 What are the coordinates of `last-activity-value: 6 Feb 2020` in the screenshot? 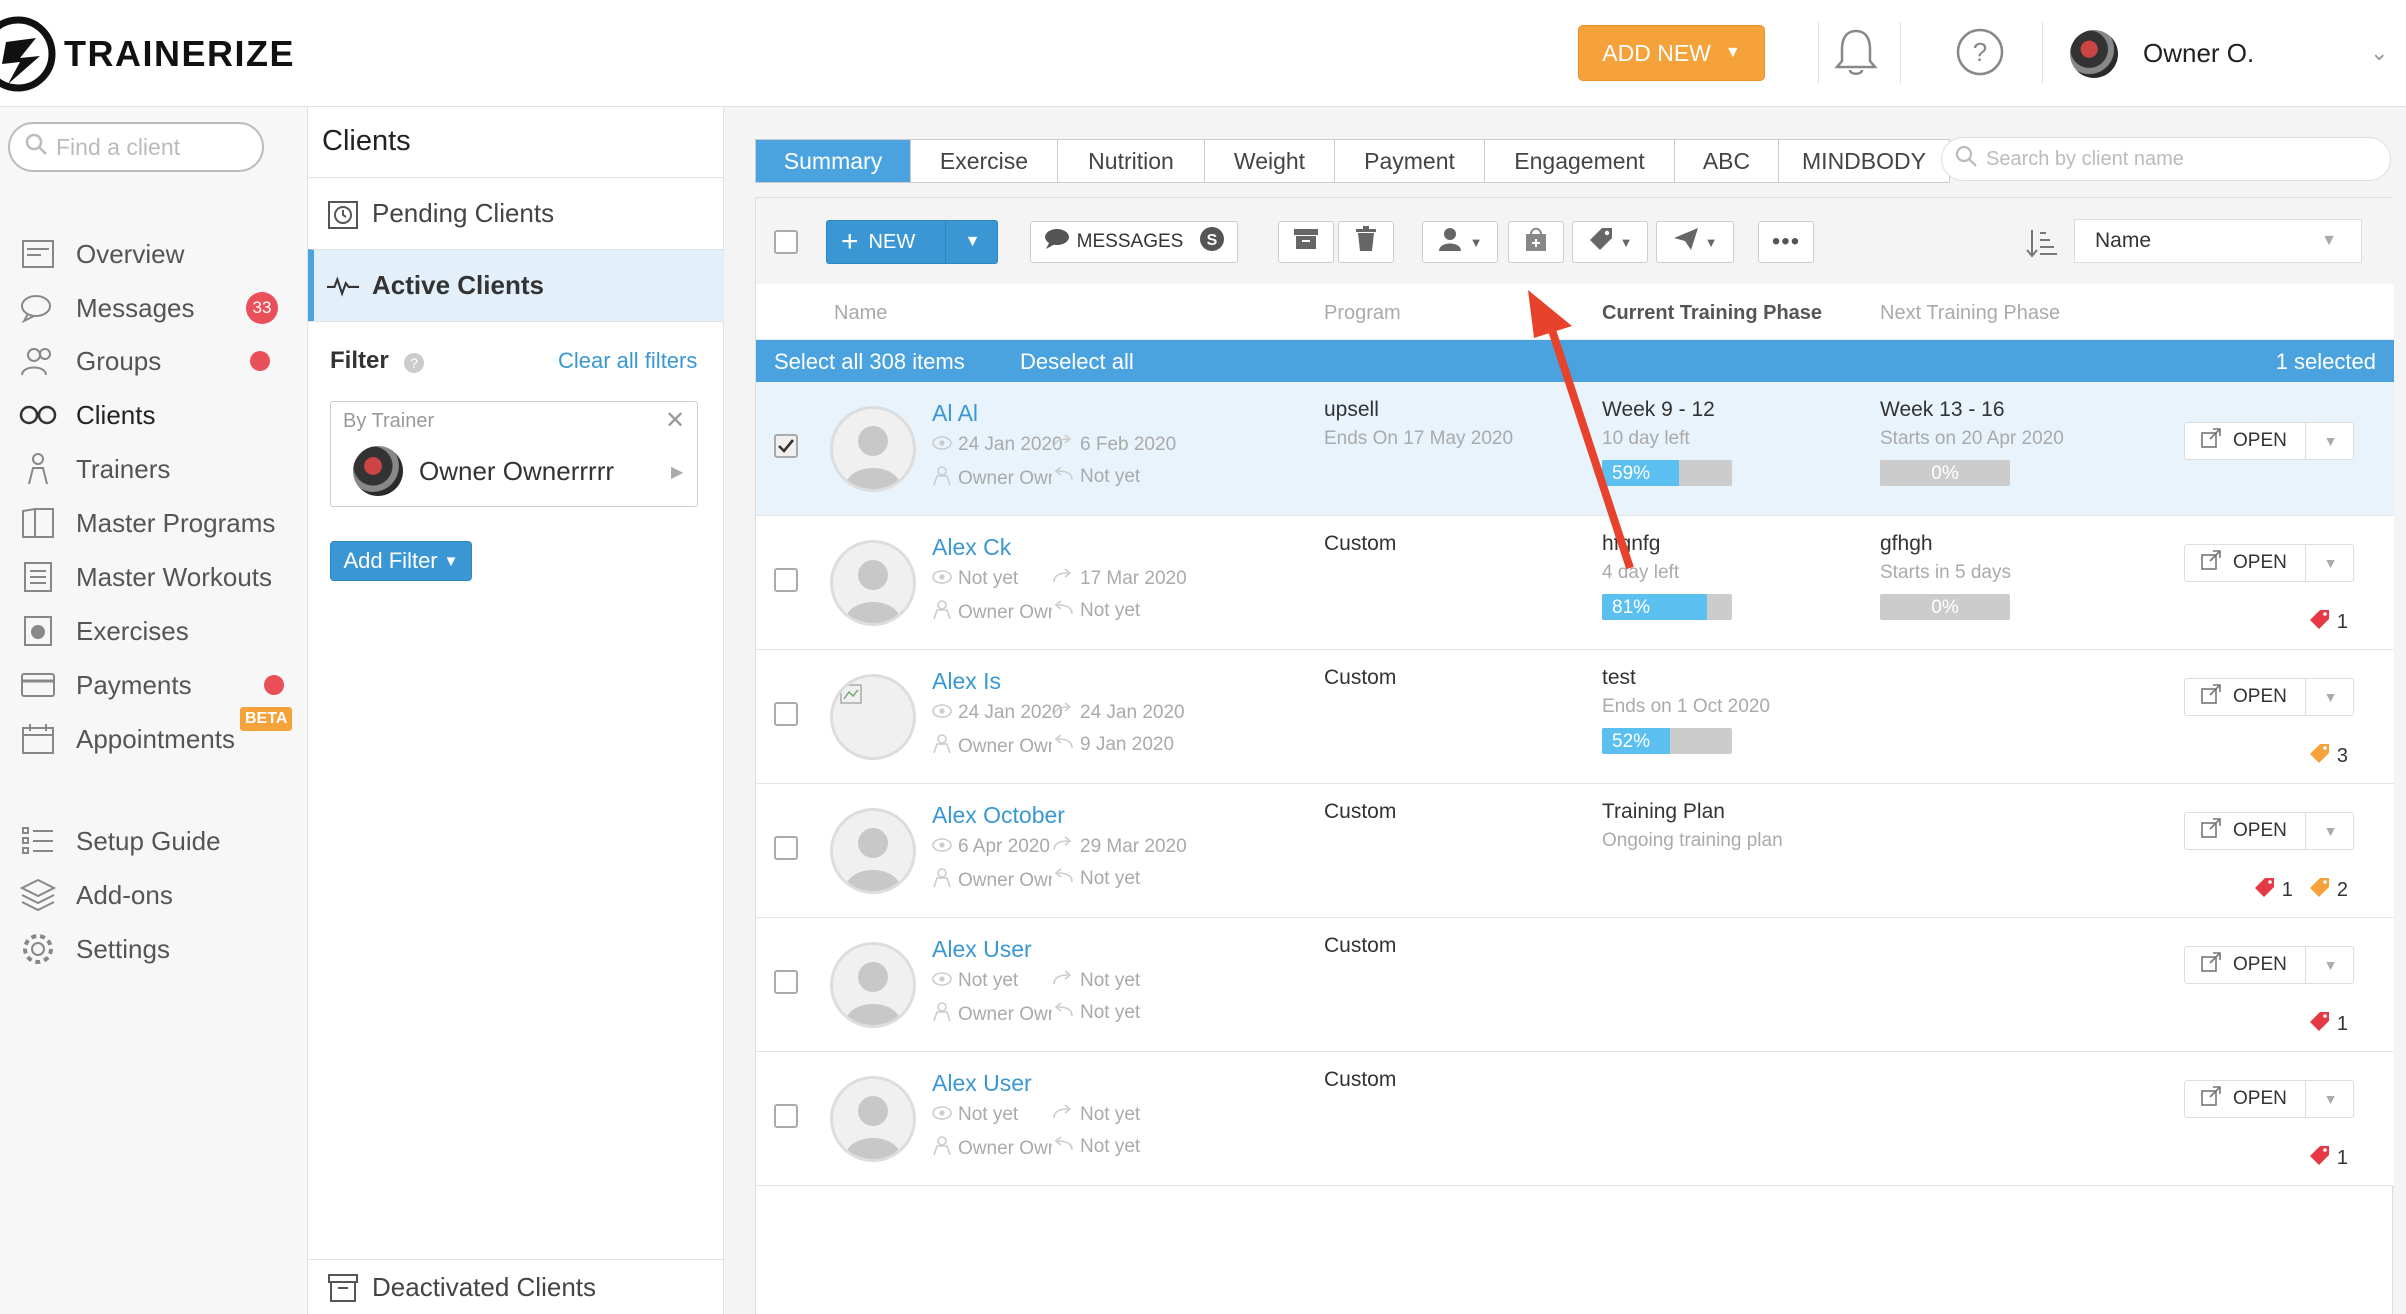 It's located at (1128, 444).